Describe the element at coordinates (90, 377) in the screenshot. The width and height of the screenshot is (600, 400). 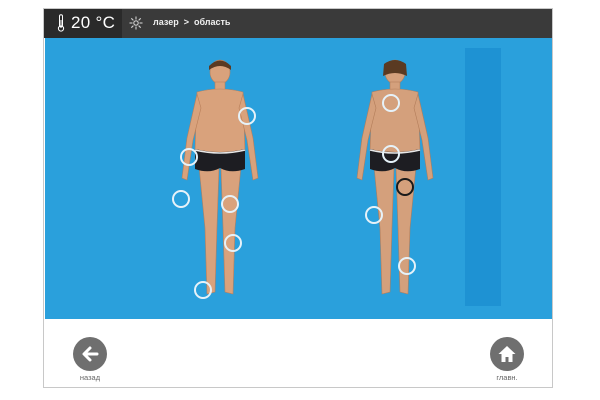
I see `back-label: назад` at that location.